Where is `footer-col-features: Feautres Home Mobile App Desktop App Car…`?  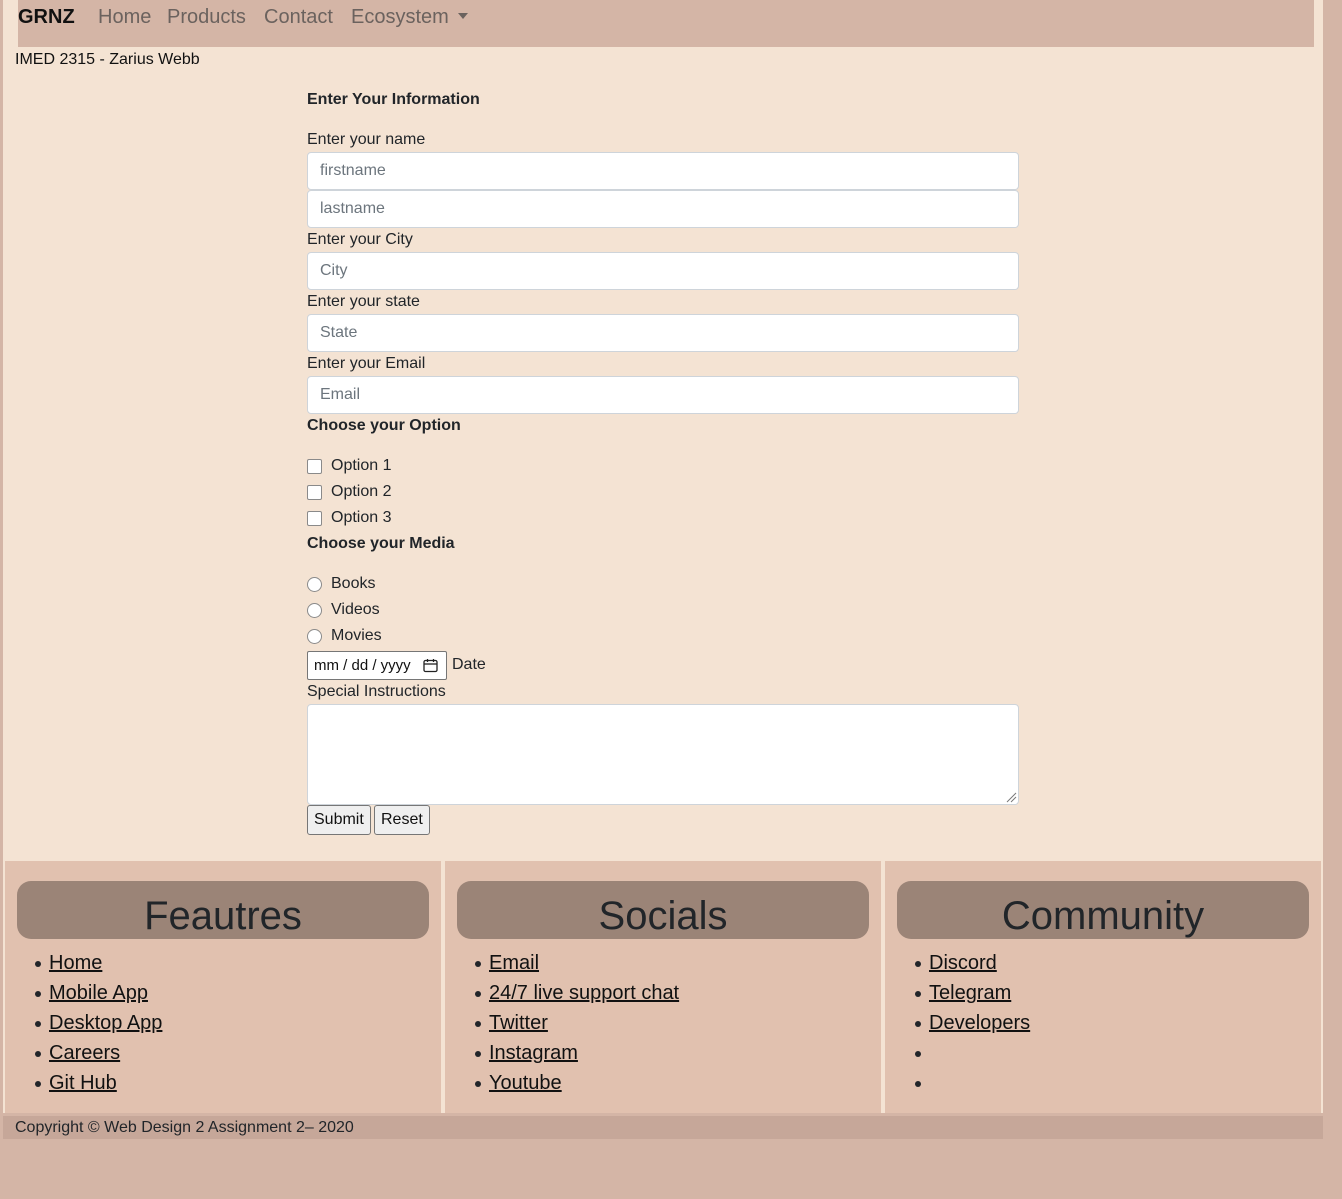 footer-col-features: Feautres Home Mobile App Desktop App Car… is located at coordinates (223, 987).